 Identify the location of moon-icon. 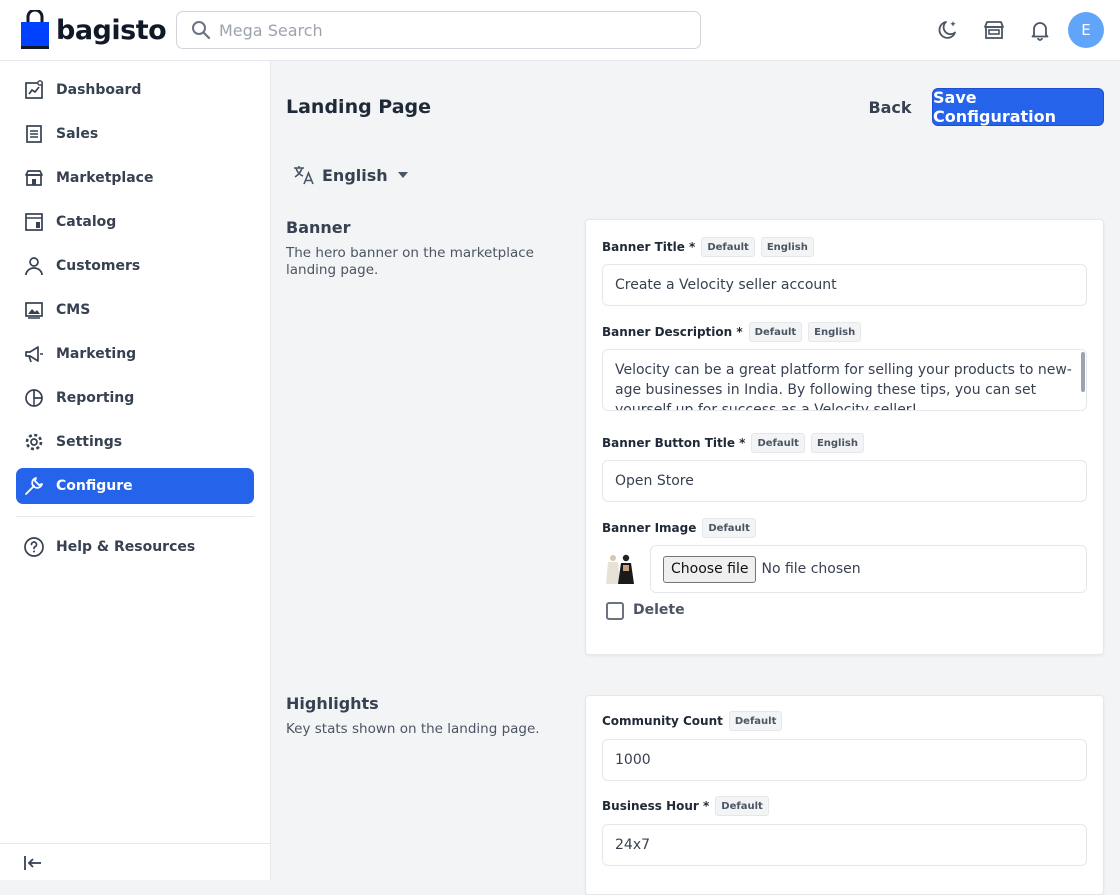
(947, 30).